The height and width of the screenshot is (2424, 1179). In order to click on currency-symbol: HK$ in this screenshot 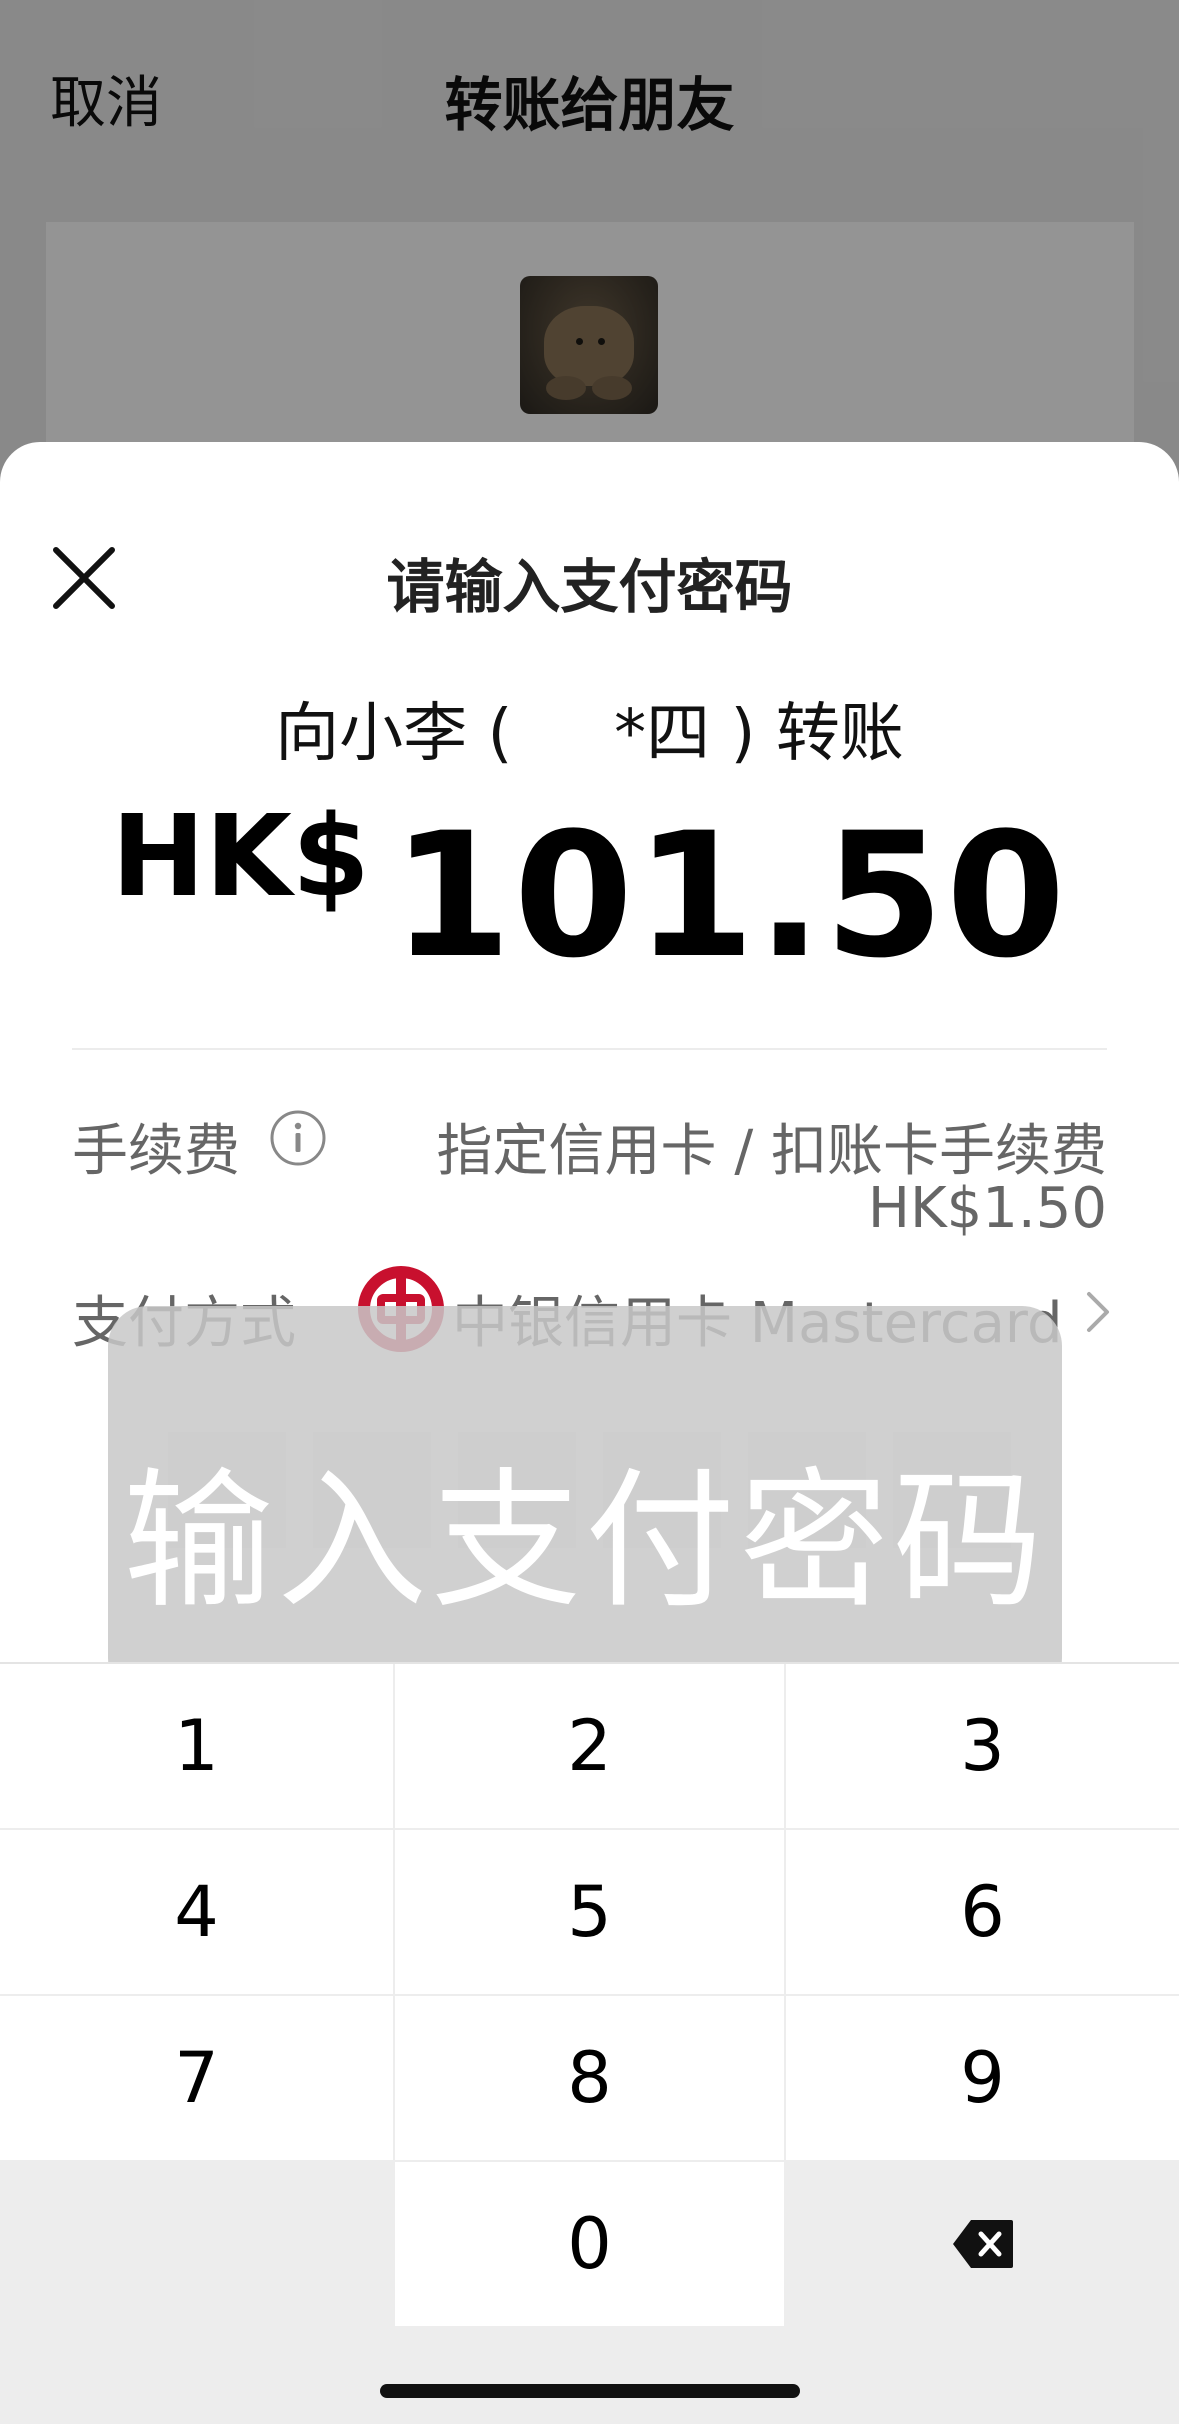, I will do `click(240, 857)`.